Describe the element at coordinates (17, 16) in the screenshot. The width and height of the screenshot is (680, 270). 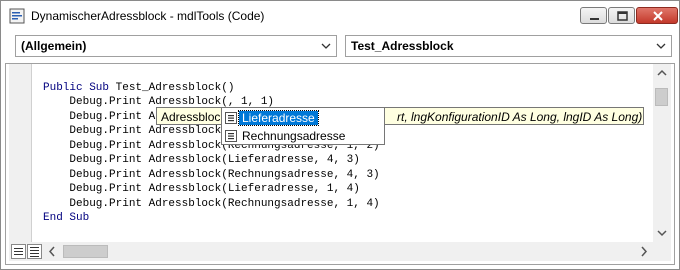
I see `vba-module-icon` at that location.